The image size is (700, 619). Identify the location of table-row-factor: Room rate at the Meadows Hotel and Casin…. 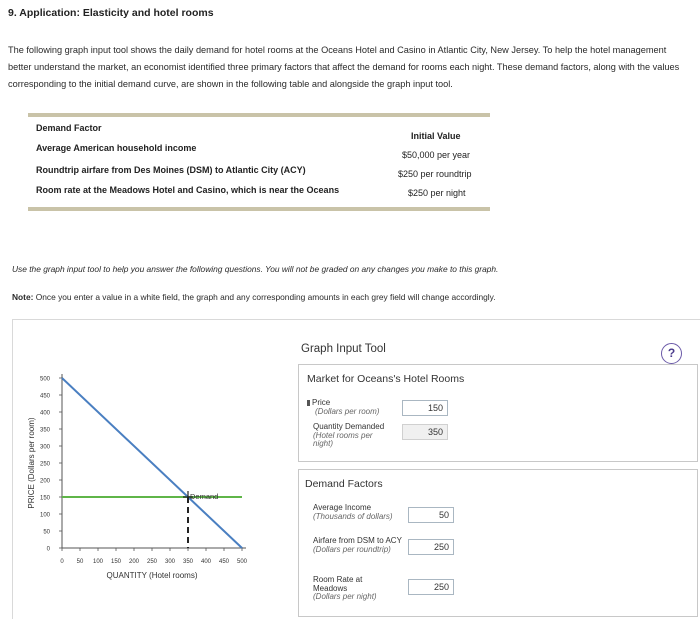
(188, 190).